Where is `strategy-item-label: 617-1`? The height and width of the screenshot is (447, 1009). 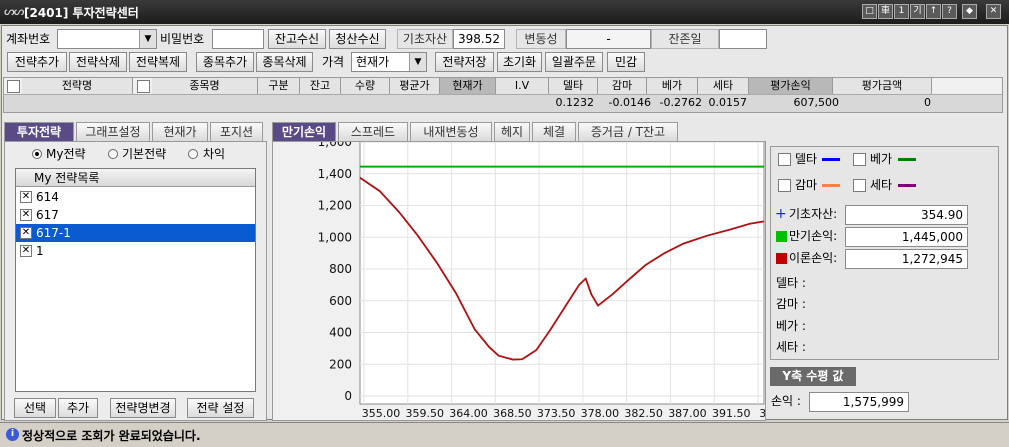 strategy-item-label: 617-1 is located at coordinates (53, 233).